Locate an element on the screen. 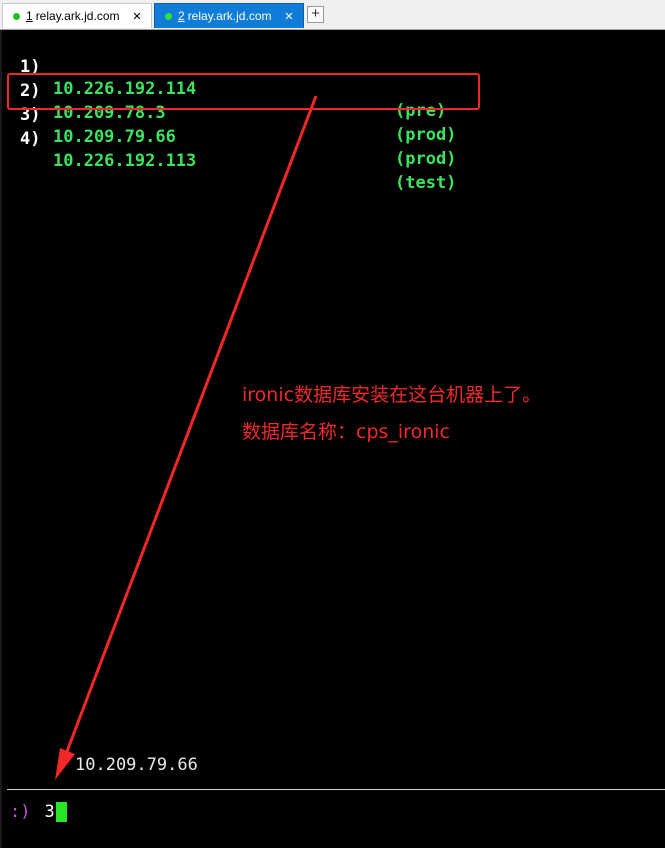 Image resolution: width=665 pixels, height=848 pixels. prompt-symbol: :) is located at coordinates (20, 812).